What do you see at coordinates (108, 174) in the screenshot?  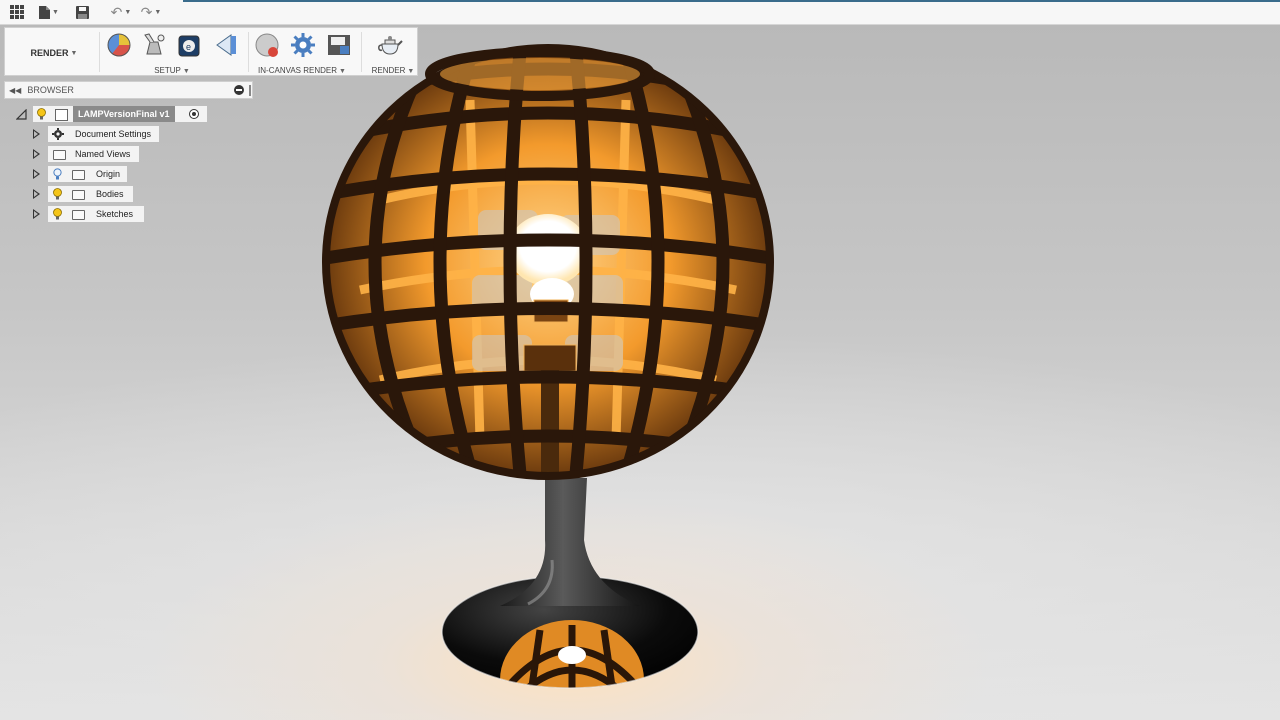 I see `tree-item-label: Origin` at bounding box center [108, 174].